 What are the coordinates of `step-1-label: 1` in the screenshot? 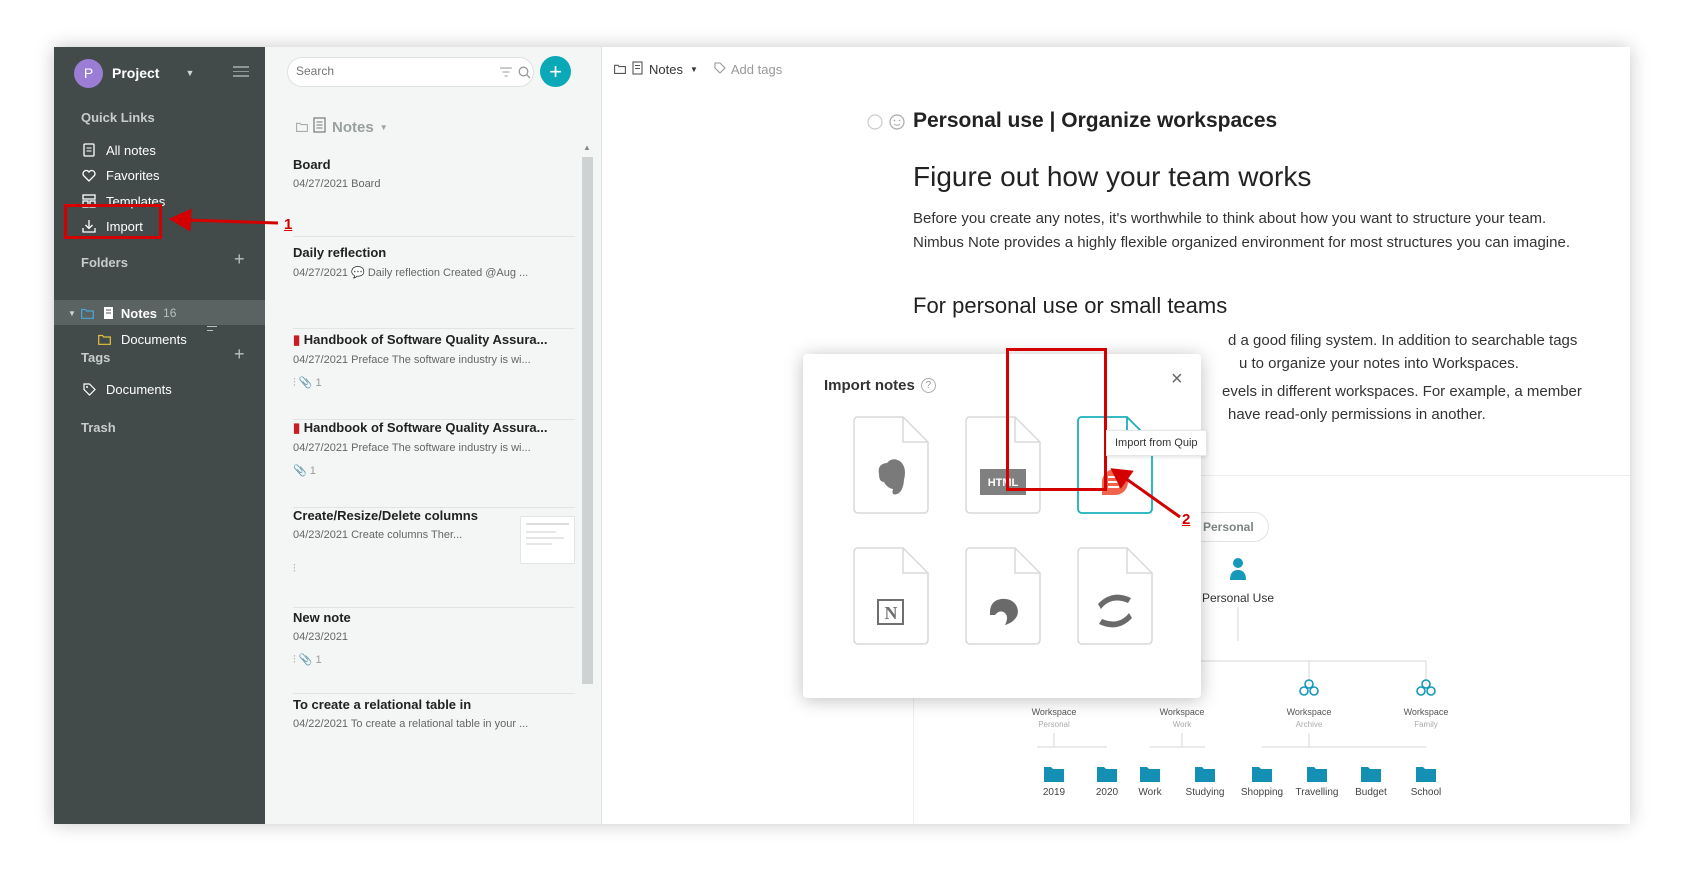 It's located at (288, 224).